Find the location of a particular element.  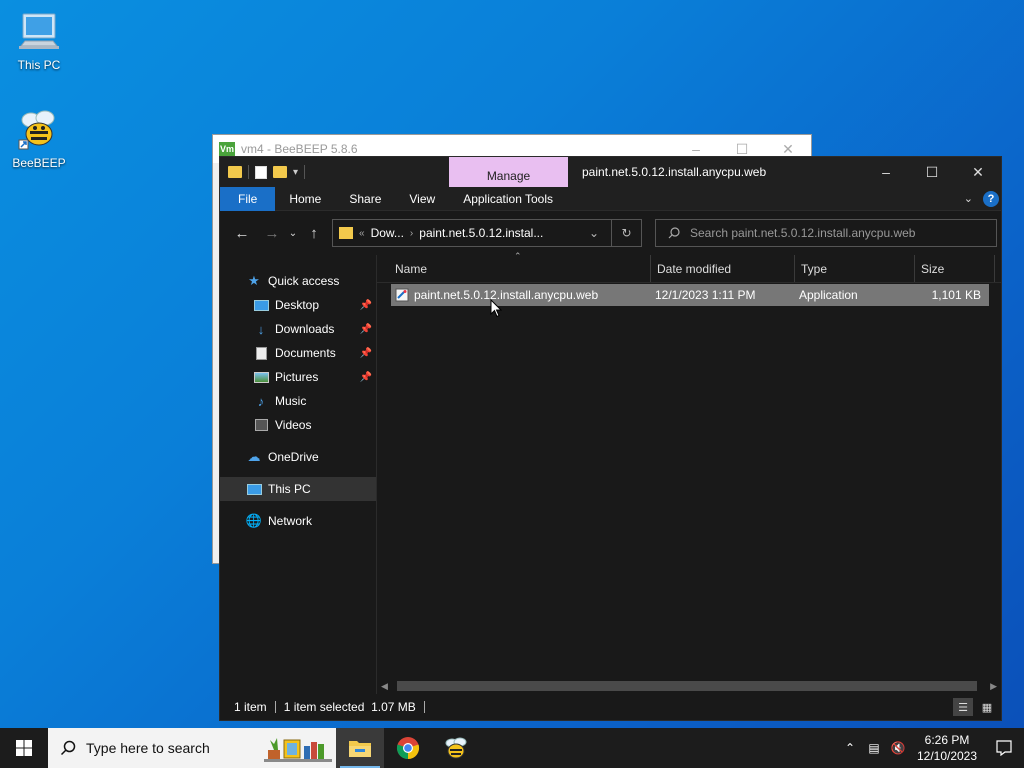

refresh-icon: ↻ is located at coordinates (626, 233).